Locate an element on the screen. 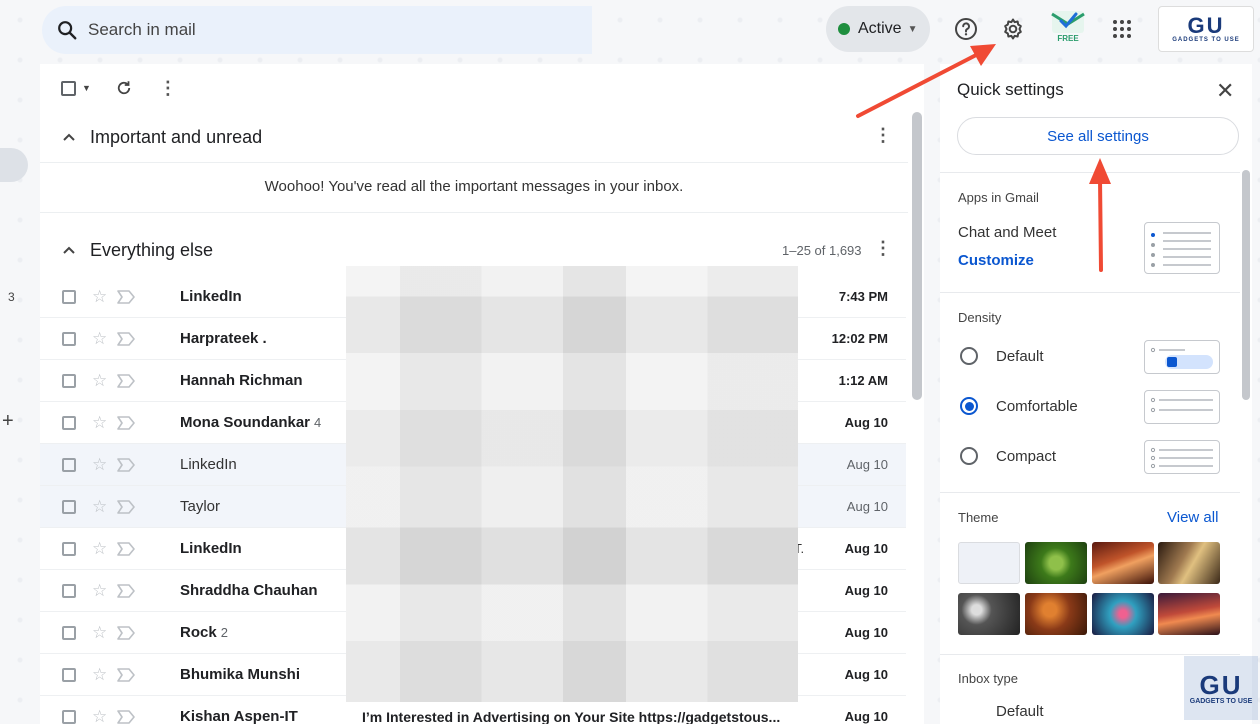 Image resolution: width=1260 pixels, height=724 pixels. arrow-to-see-all is located at coordinates (1100, 215).